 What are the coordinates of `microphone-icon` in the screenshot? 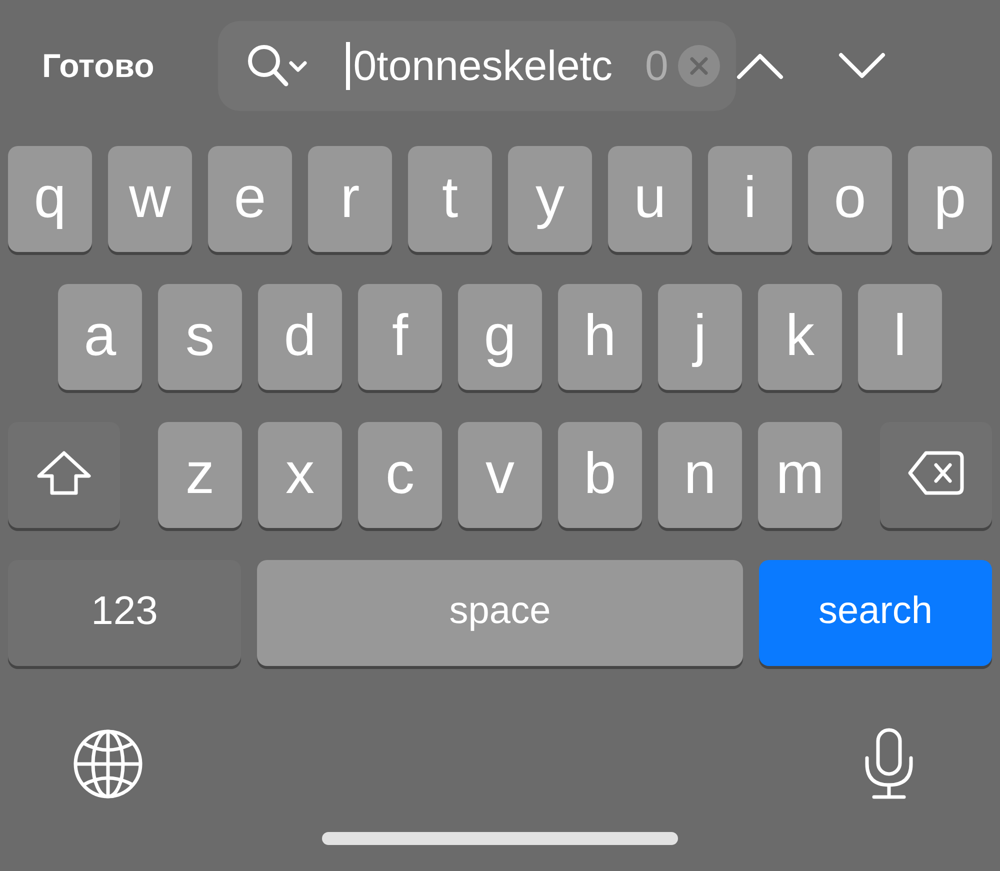 It's located at (889, 764).